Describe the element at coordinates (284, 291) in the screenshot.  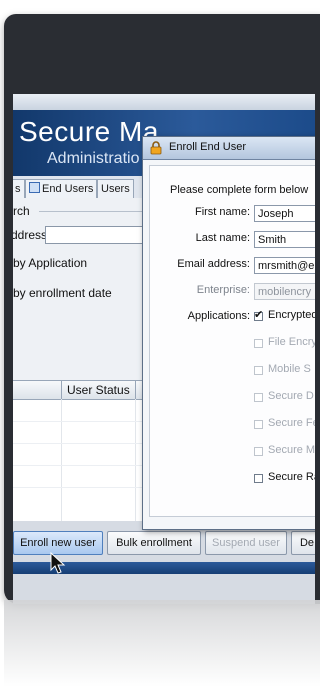
I see `enterprise-field: mobilencry` at that location.